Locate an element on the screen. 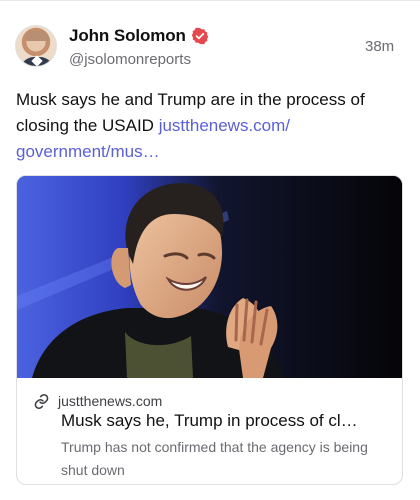 This screenshot has height=500, width=420. post-timestamp: 38m is located at coordinates (380, 46).